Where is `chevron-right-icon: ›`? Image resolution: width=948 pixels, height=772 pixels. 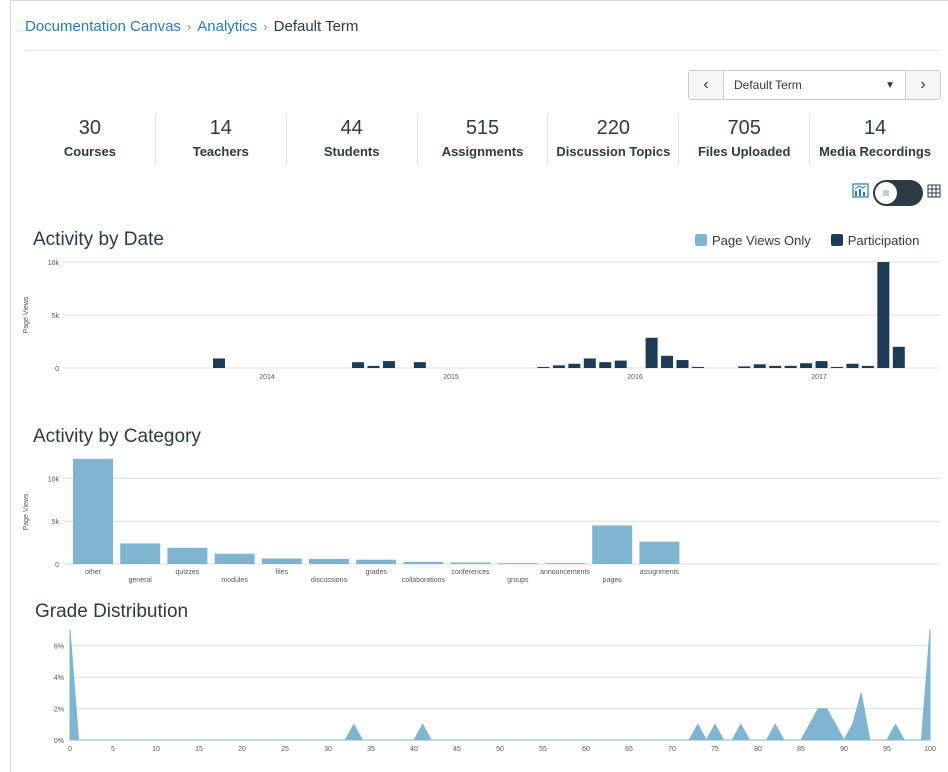 chevron-right-icon: › is located at coordinates (922, 85).